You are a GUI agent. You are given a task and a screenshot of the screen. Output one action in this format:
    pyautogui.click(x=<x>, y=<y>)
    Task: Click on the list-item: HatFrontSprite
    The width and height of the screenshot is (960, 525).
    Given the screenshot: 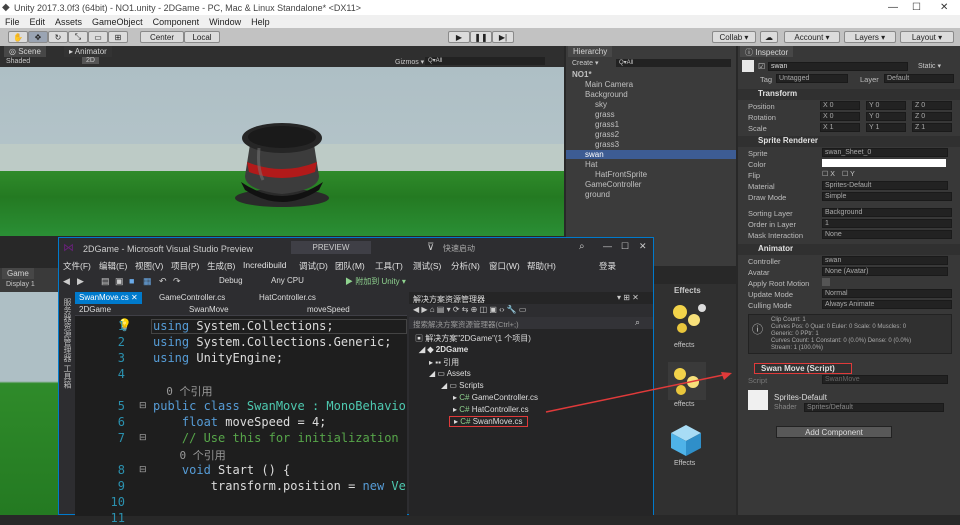 What is the action you would take?
    pyautogui.click(x=621, y=174)
    